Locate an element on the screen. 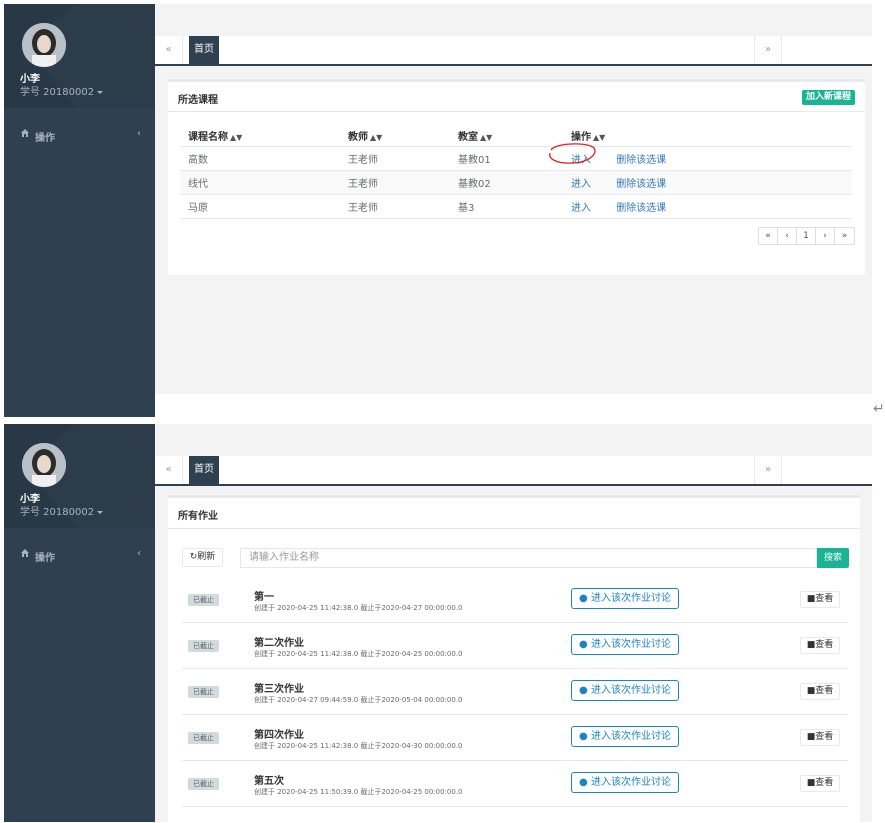 The image size is (885, 823). homework-title: 第五次 is located at coordinates (269, 781).